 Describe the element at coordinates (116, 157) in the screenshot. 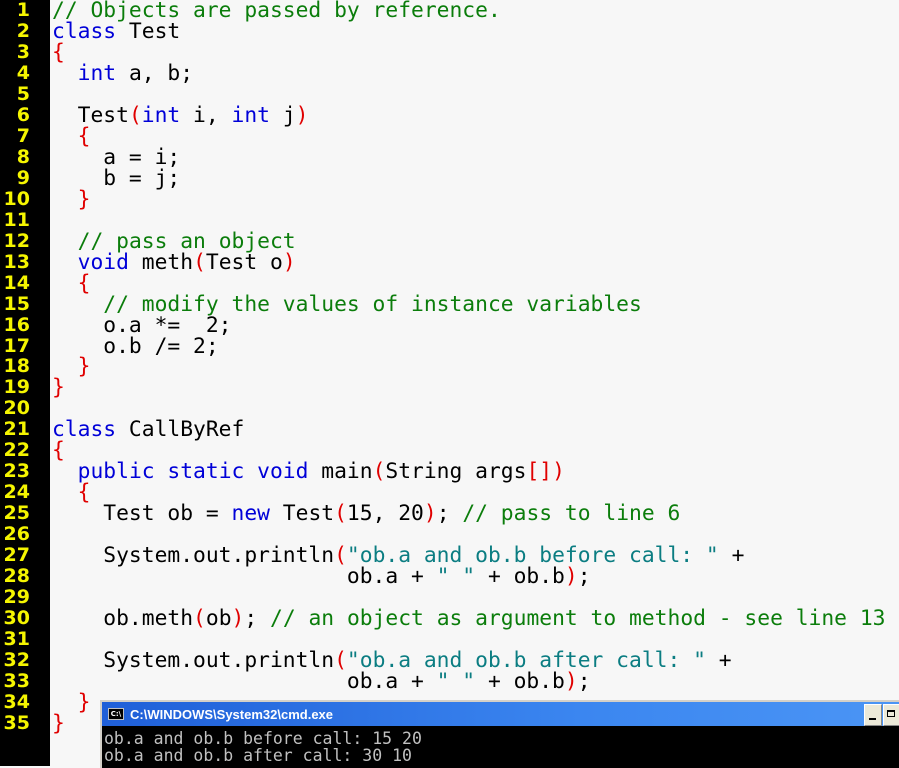

I see `code-line: a = i;` at that location.